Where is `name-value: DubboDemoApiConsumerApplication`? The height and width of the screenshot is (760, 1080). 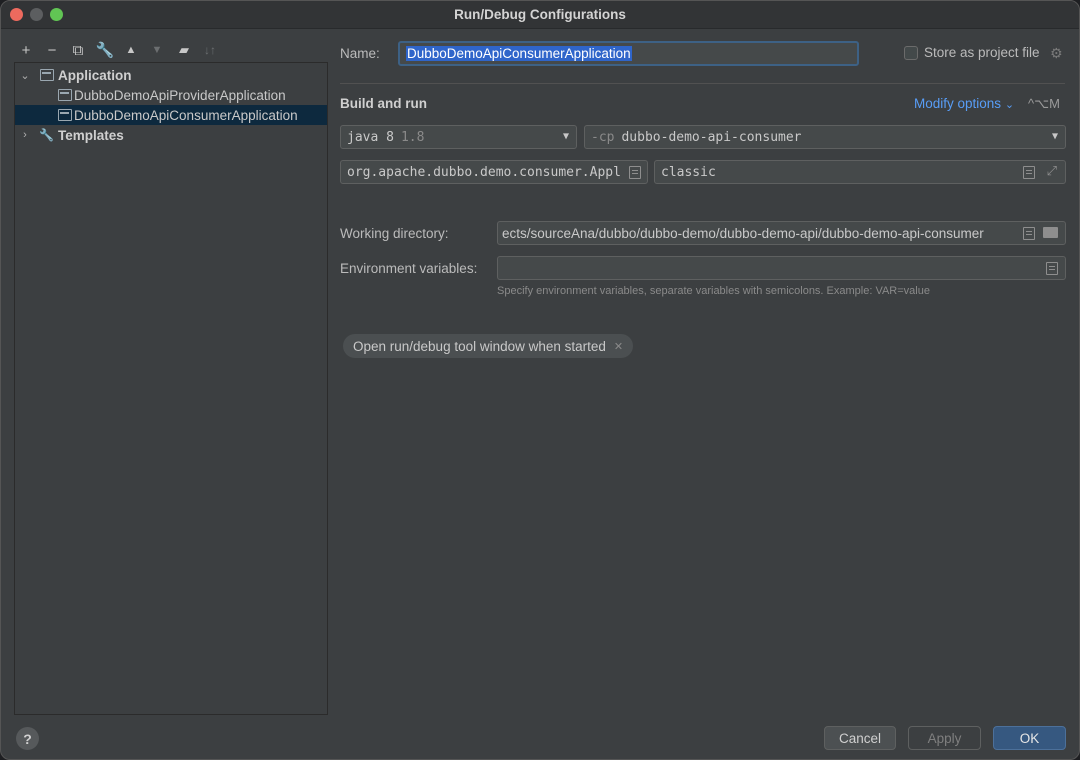
name-value: DubboDemoApiConsumerApplication is located at coordinates (519, 53).